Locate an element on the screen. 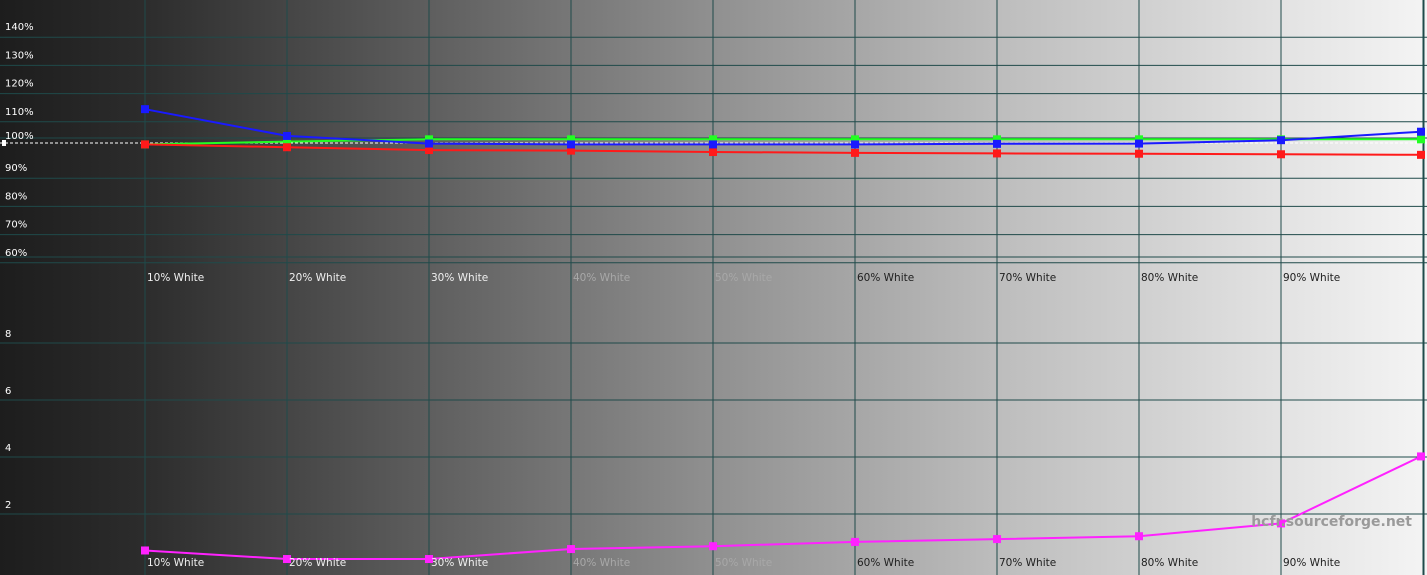  y-tick-top-0: 140% is located at coordinates (19, 27).